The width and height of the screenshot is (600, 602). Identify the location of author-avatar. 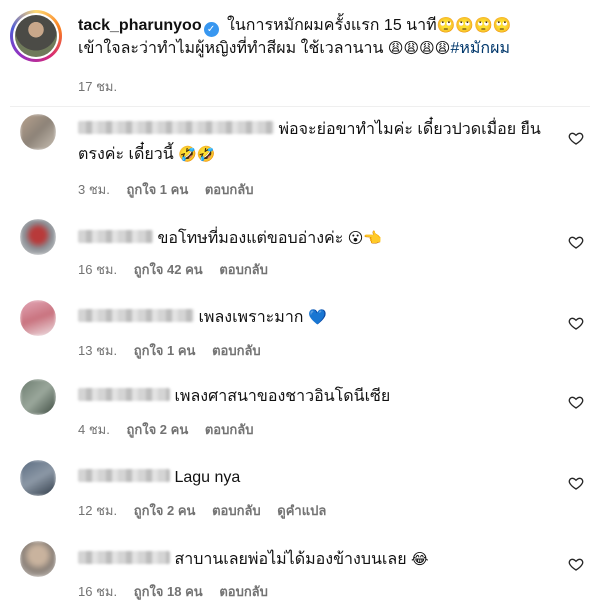
(36, 36).